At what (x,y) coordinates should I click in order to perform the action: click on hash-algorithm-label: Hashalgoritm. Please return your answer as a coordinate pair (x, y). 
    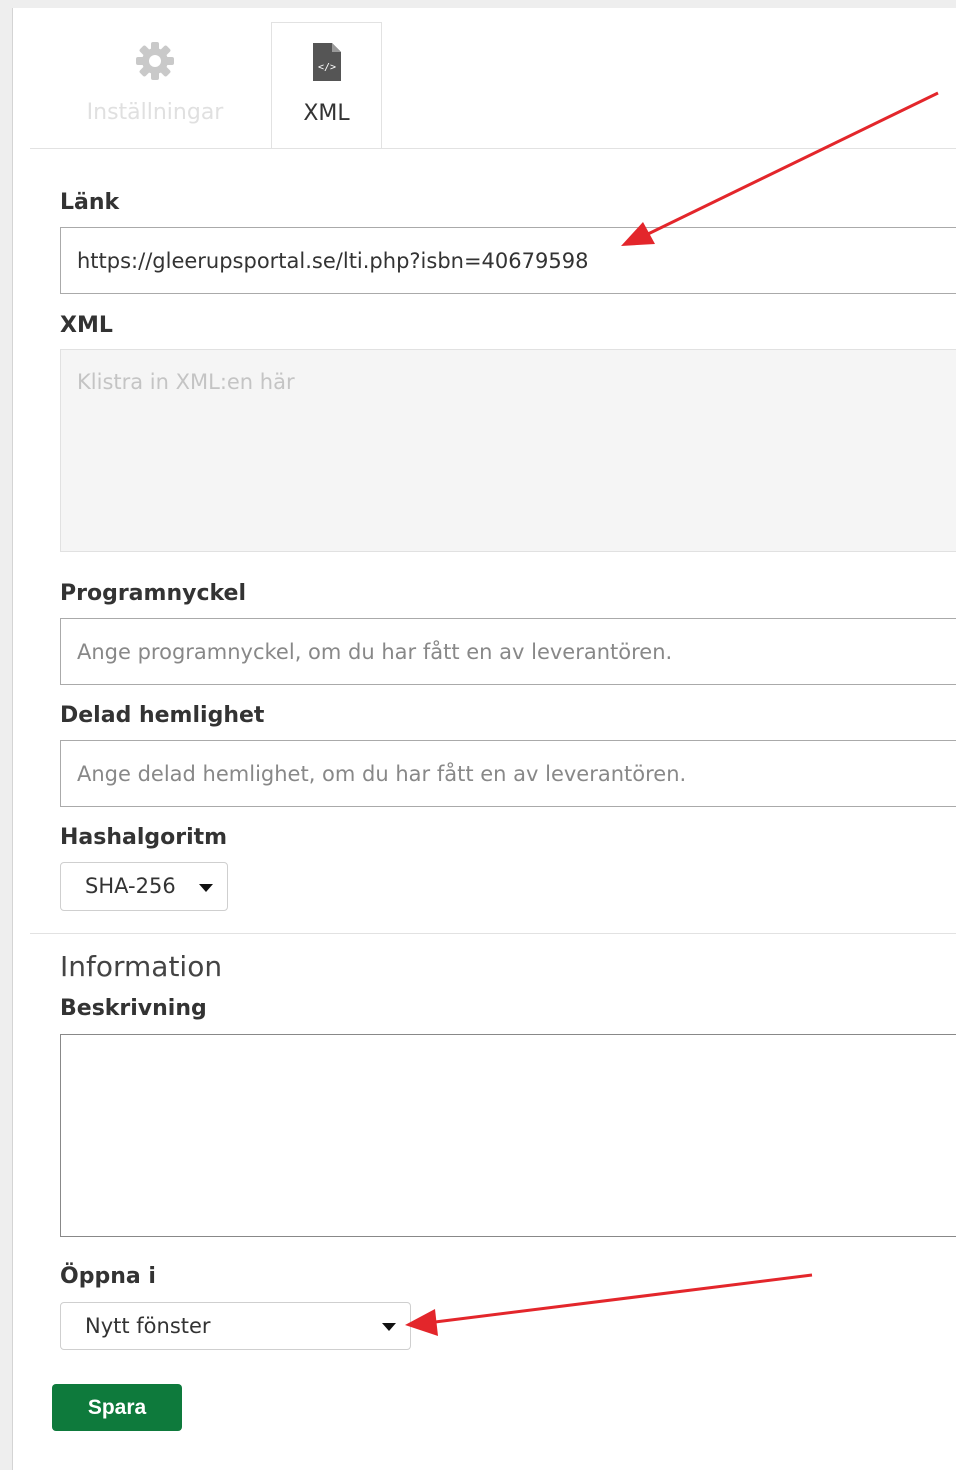
    Looking at the image, I should click on (144, 837).